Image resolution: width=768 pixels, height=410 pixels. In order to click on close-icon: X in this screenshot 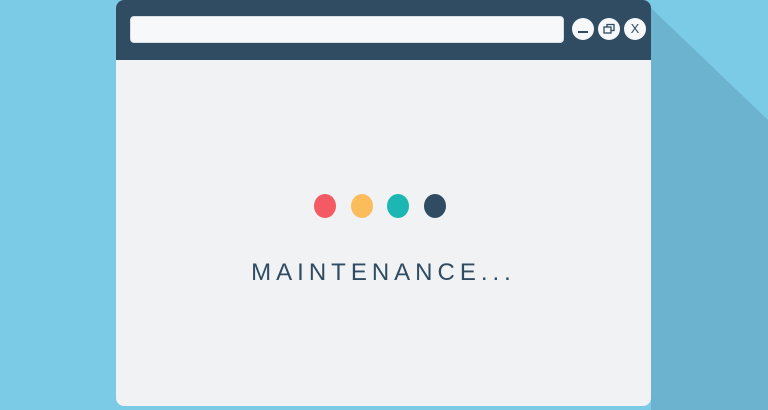, I will do `click(635, 28)`.